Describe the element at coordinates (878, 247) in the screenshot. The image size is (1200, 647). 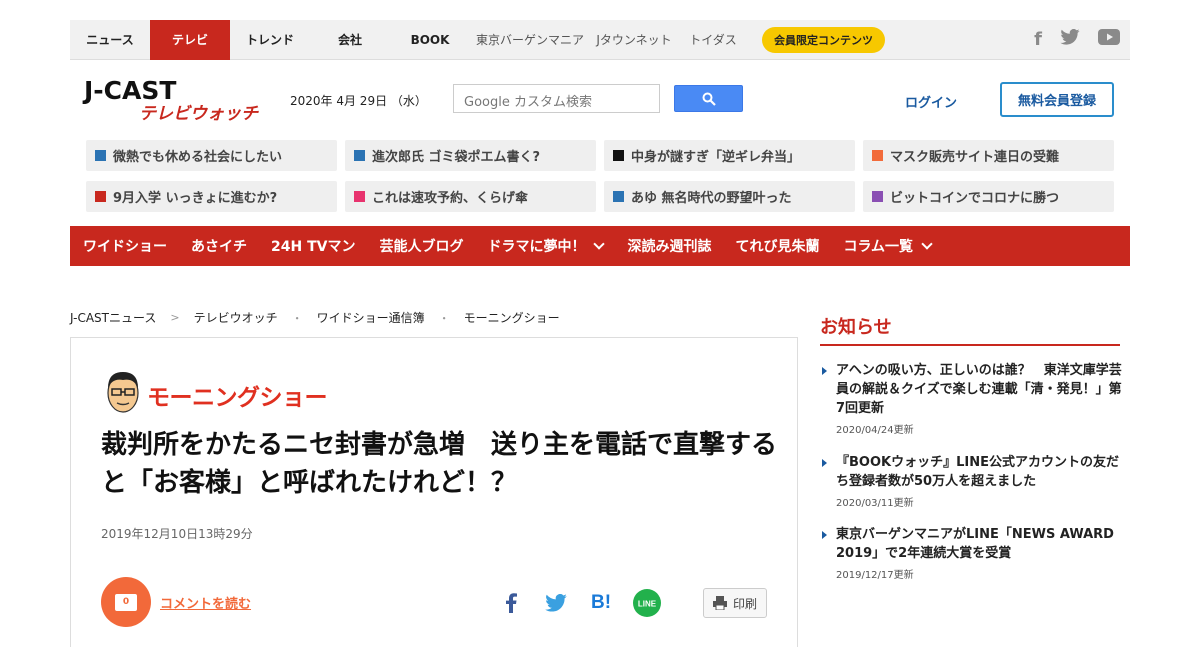
I see `category-nav-label: コラム一覧` at that location.